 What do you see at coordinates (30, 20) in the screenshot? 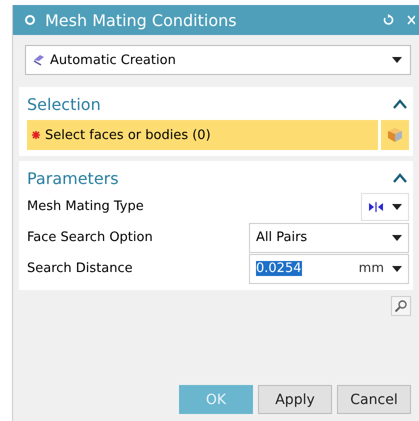
I see `gear-icon` at bounding box center [30, 20].